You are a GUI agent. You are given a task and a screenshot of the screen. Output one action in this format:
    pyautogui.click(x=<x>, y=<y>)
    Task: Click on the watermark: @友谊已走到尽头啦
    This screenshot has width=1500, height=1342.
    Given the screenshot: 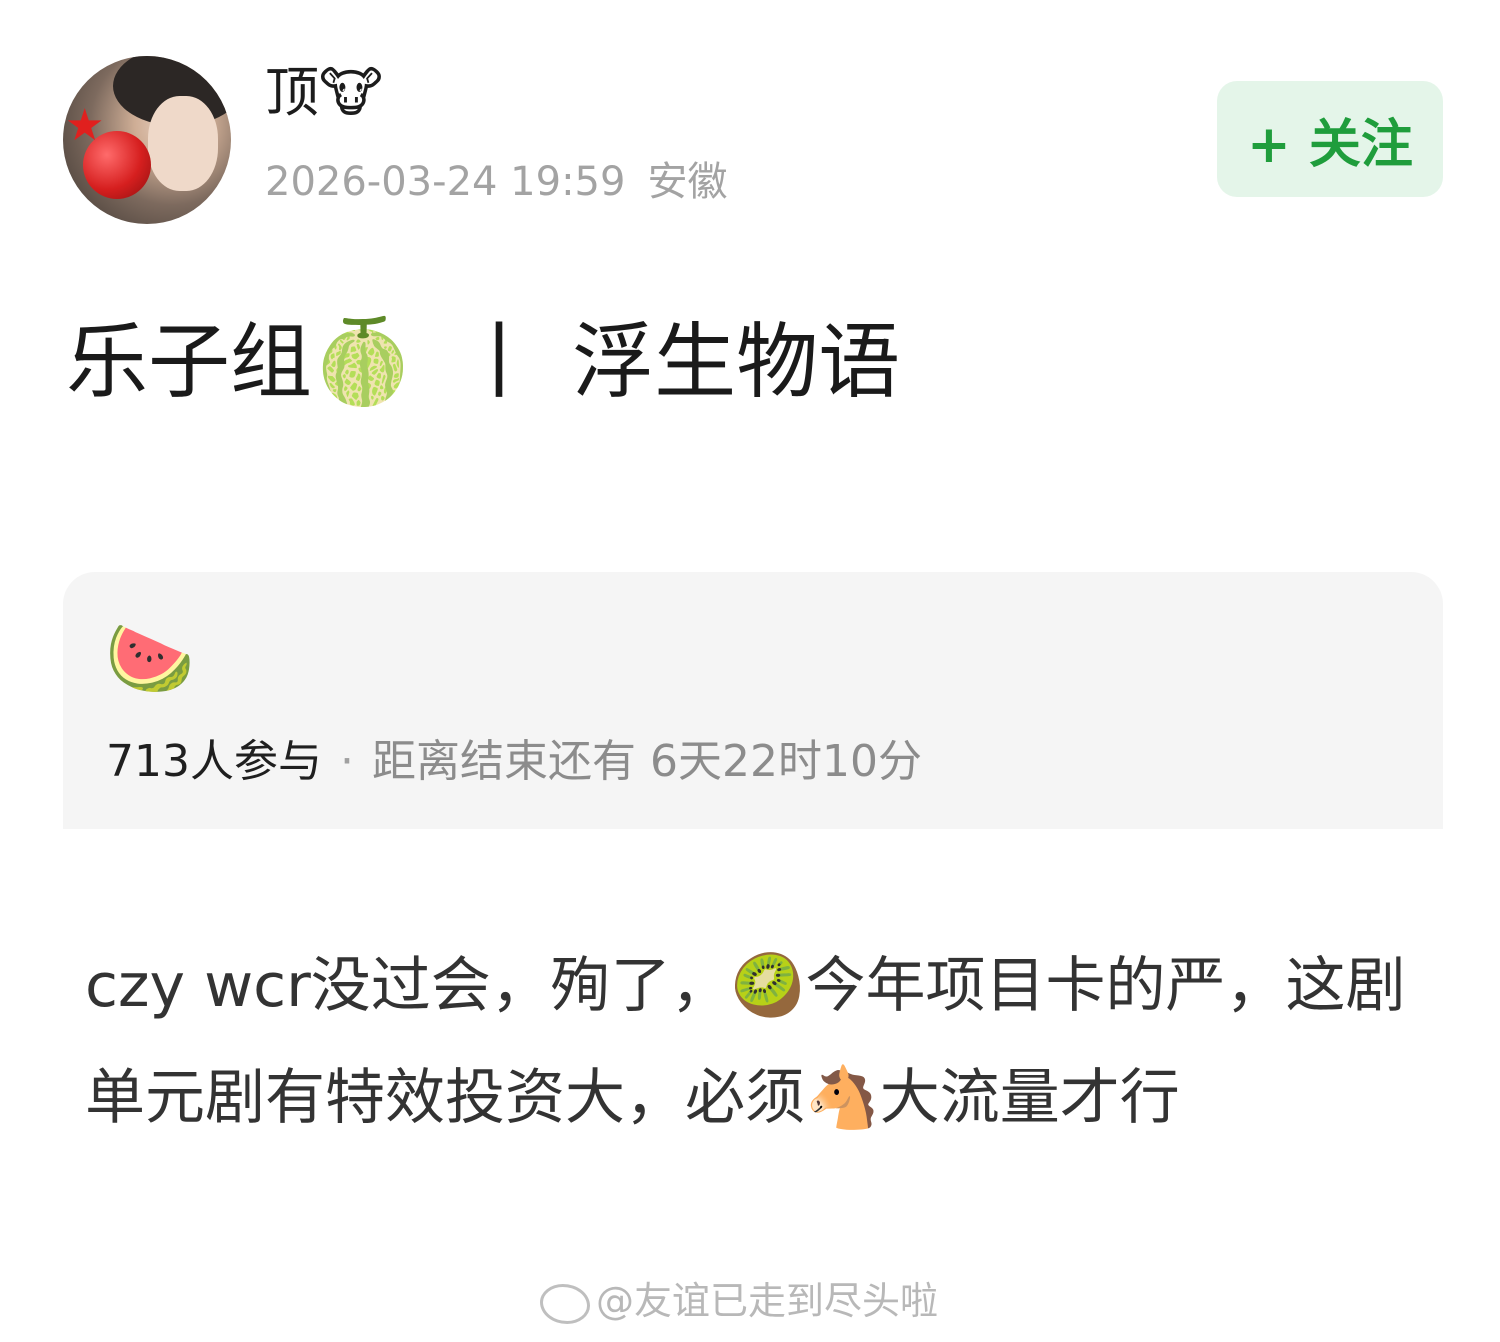 What is the action you would take?
    pyautogui.click(x=739, y=1303)
    